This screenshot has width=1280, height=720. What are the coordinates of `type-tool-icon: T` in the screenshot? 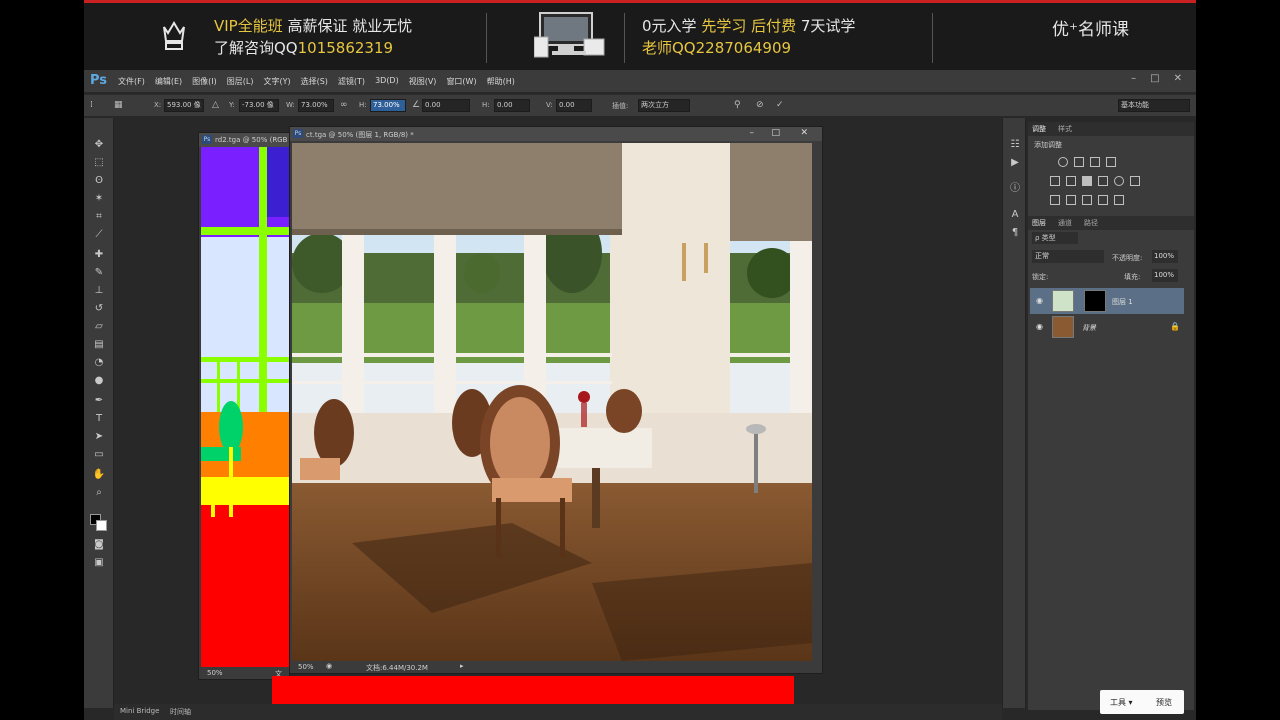 It's located at (99, 419).